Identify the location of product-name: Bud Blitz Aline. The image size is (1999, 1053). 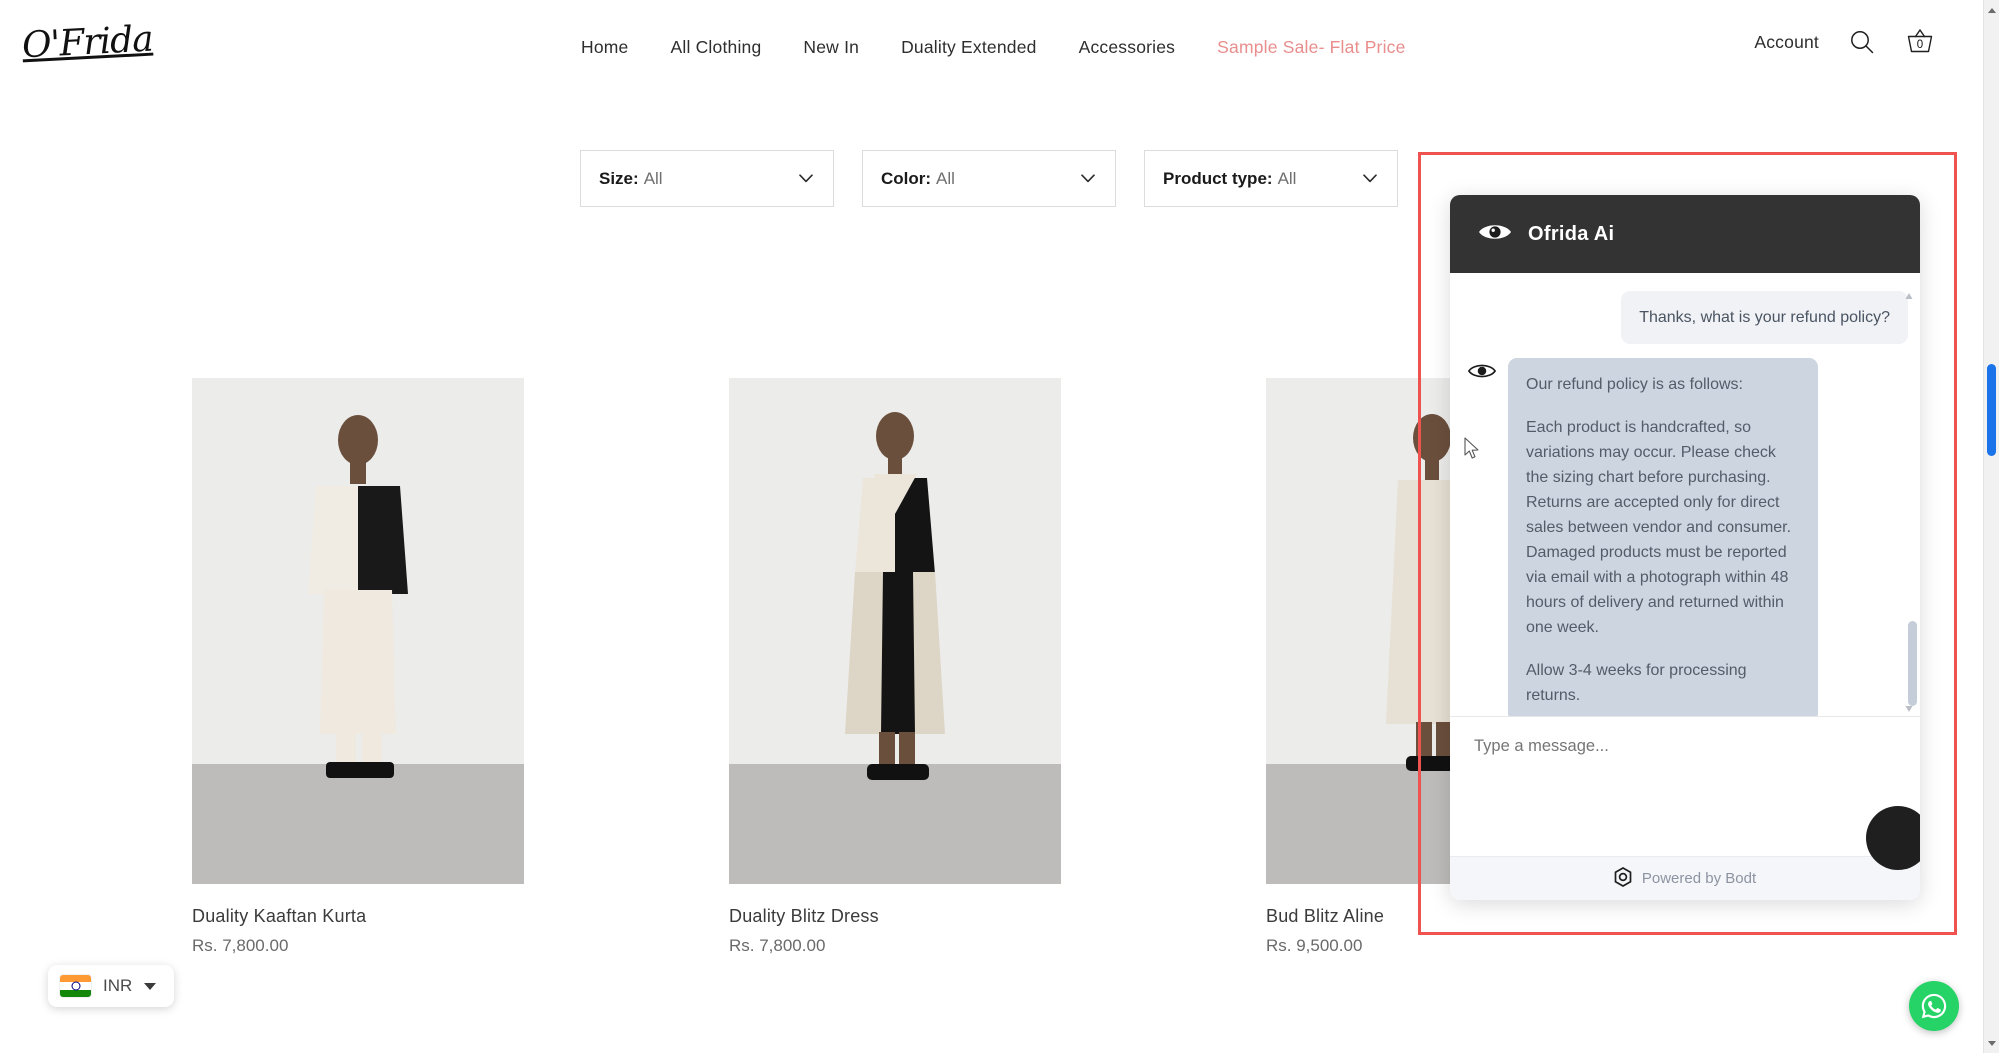
(1325, 916).